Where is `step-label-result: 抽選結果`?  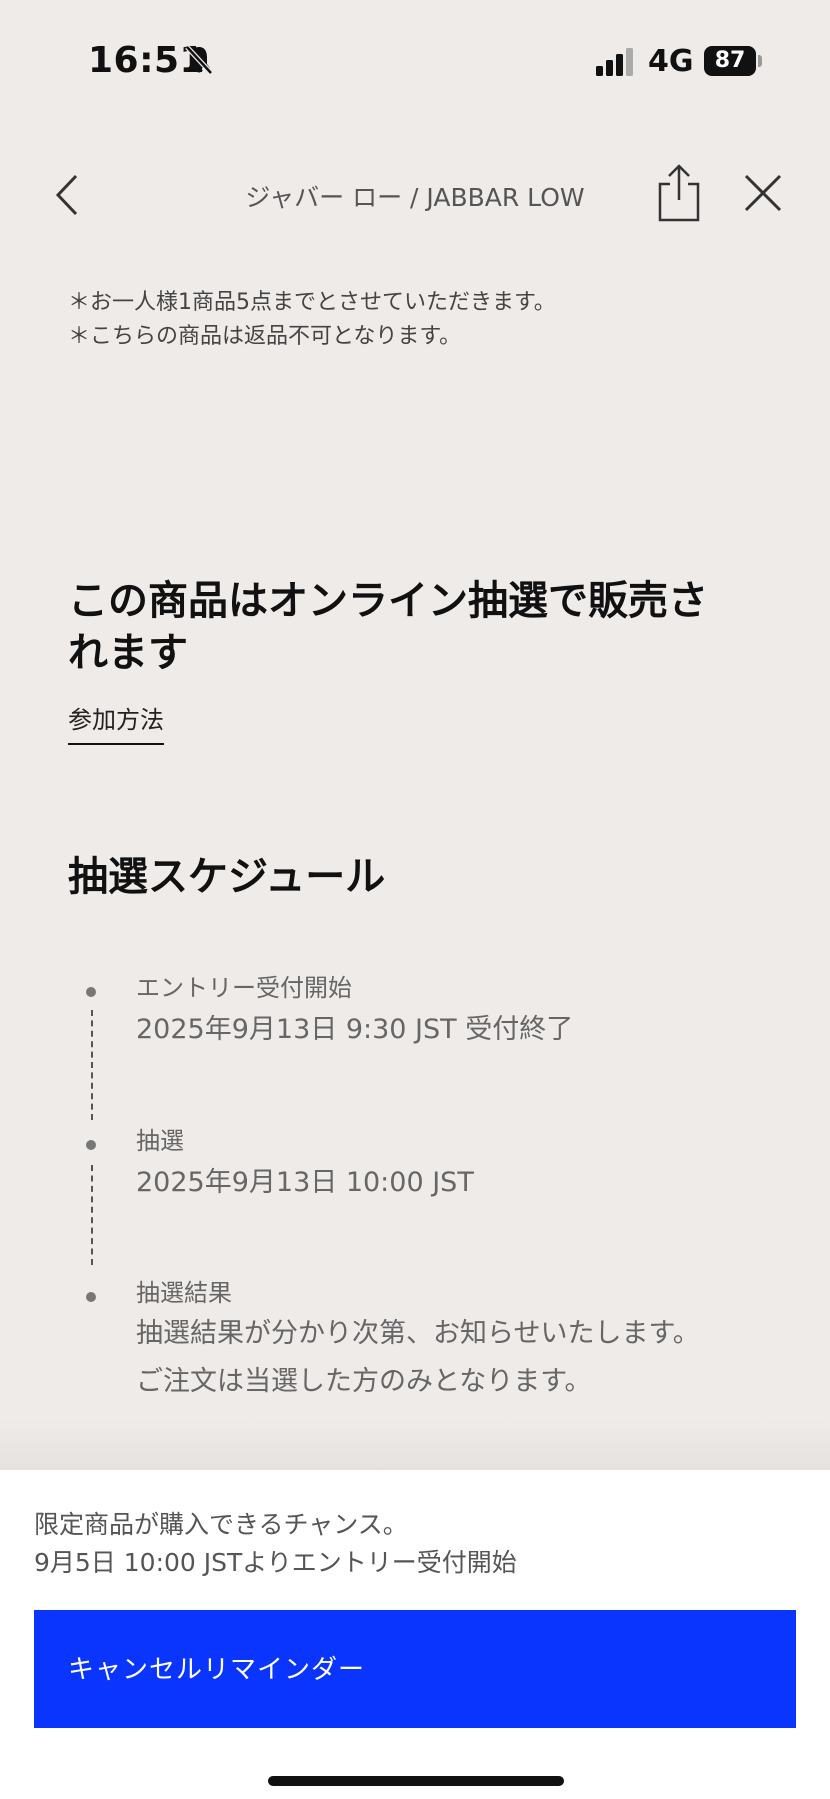
step-label-result: 抽選結果 is located at coordinates (184, 1293).